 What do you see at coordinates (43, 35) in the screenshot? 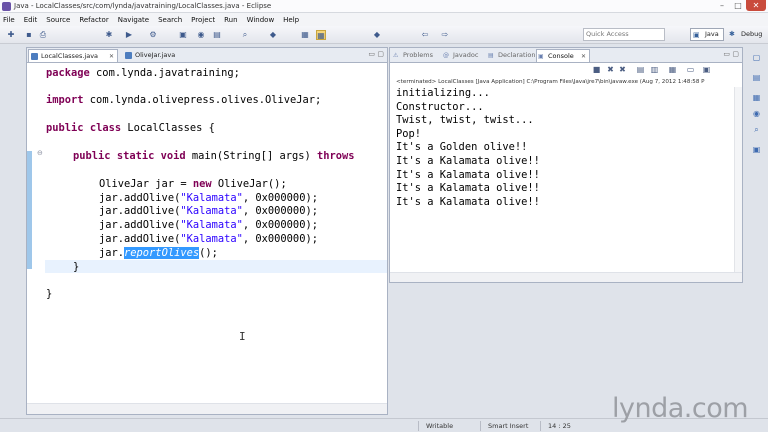
I see `print-icon: ⎙` at bounding box center [43, 35].